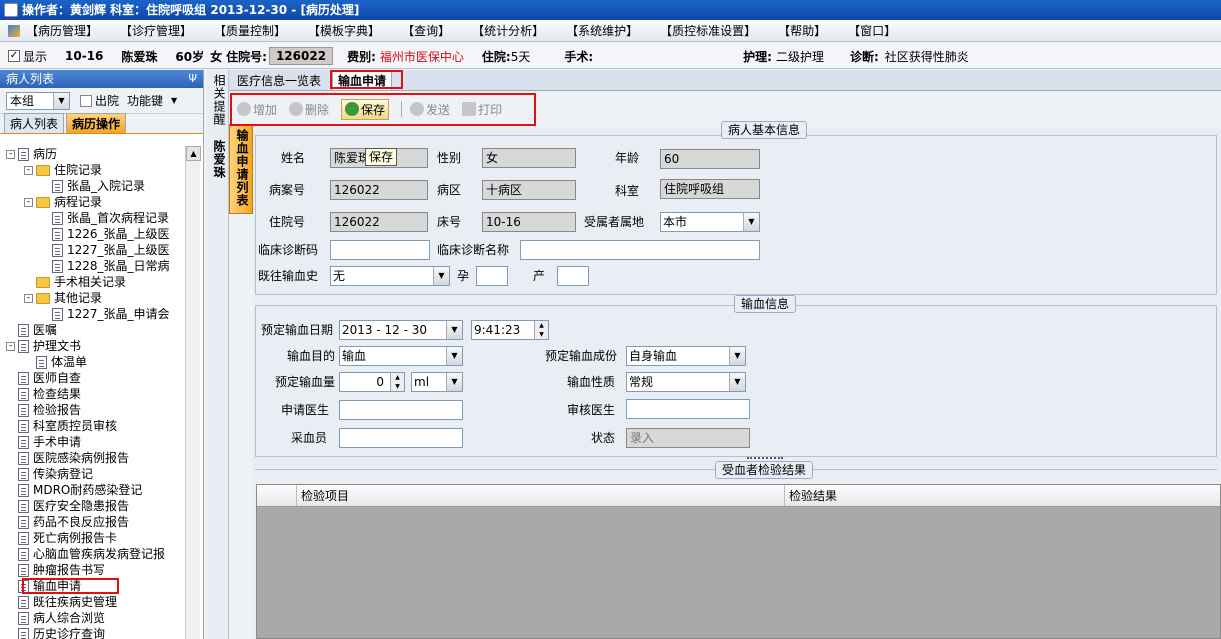  Describe the element at coordinates (49, 410) in the screenshot. I see `tree-item: 检验报告` at that location.